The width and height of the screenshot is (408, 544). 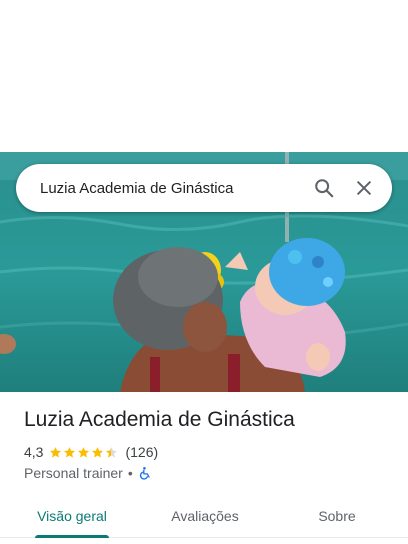 I want to click on close-icon, so click(x=364, y=188).